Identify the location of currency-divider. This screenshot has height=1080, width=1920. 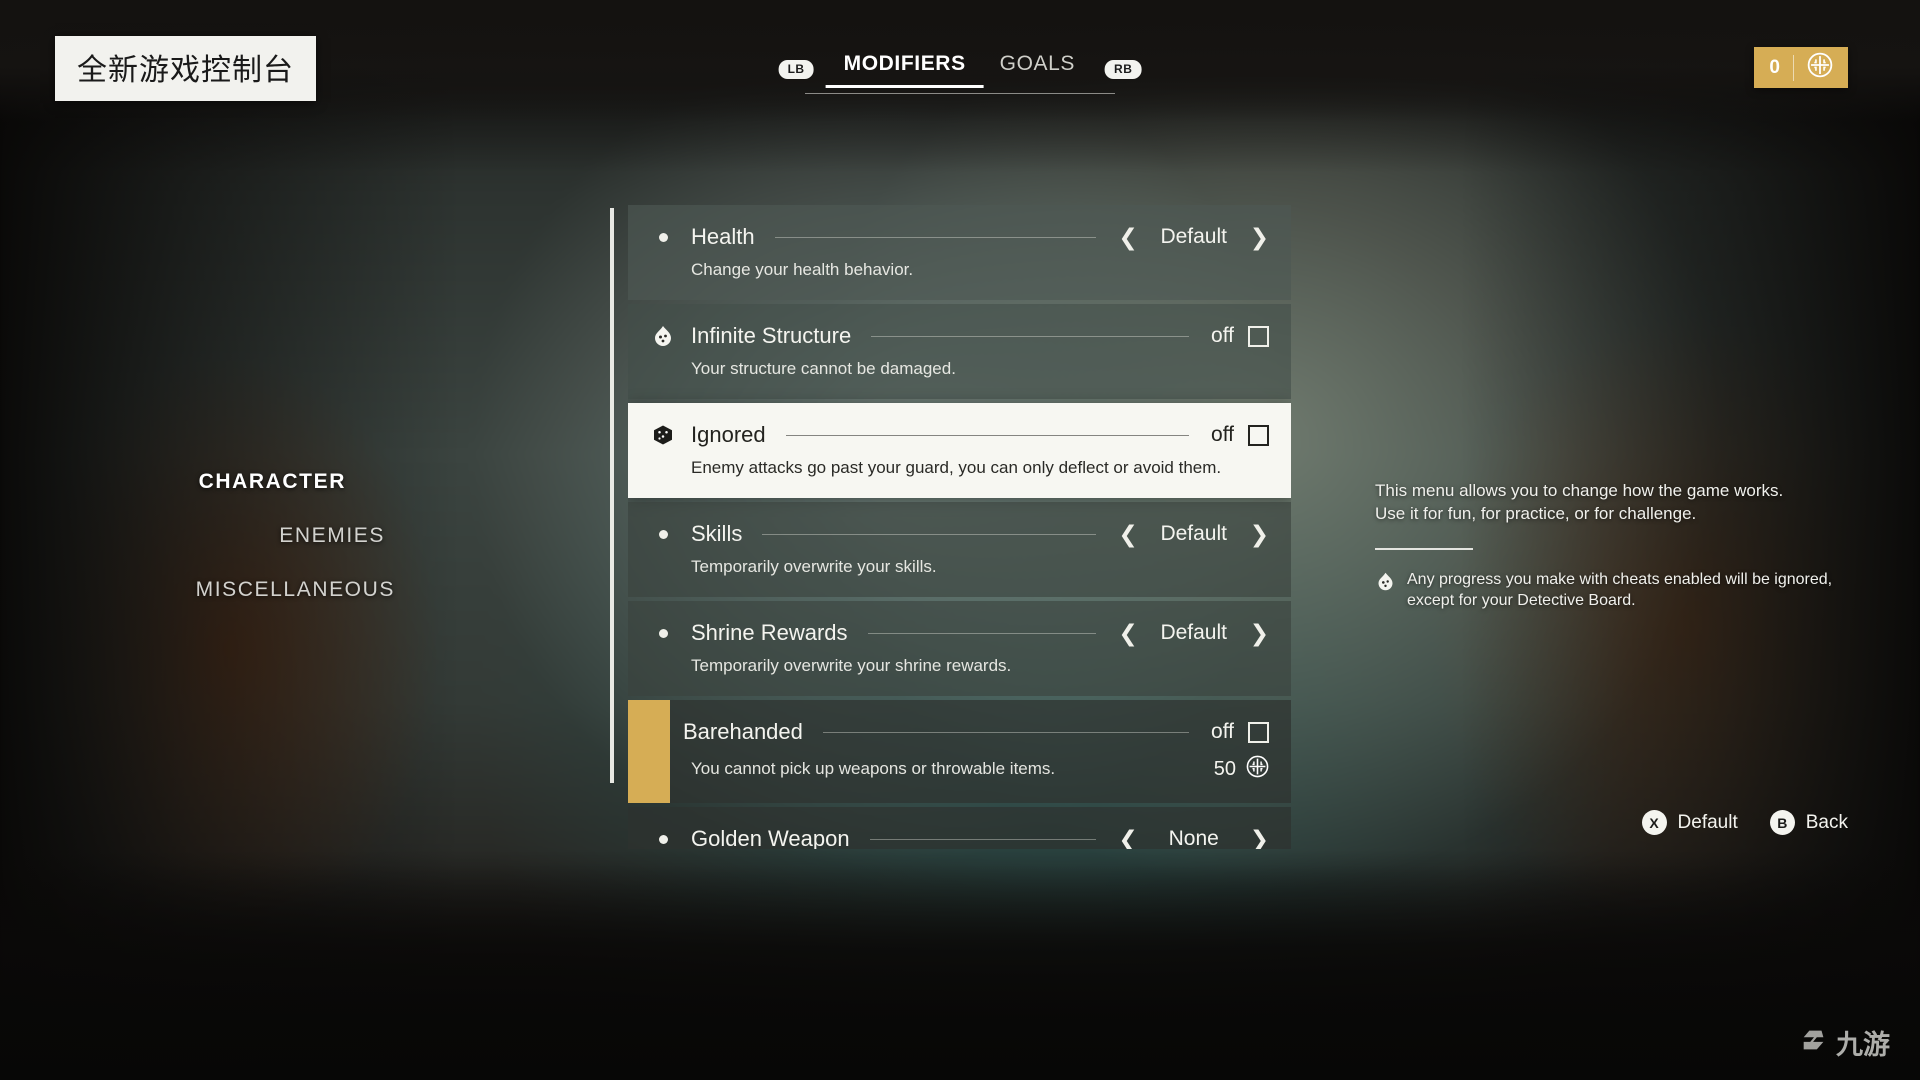
(1793, 67).